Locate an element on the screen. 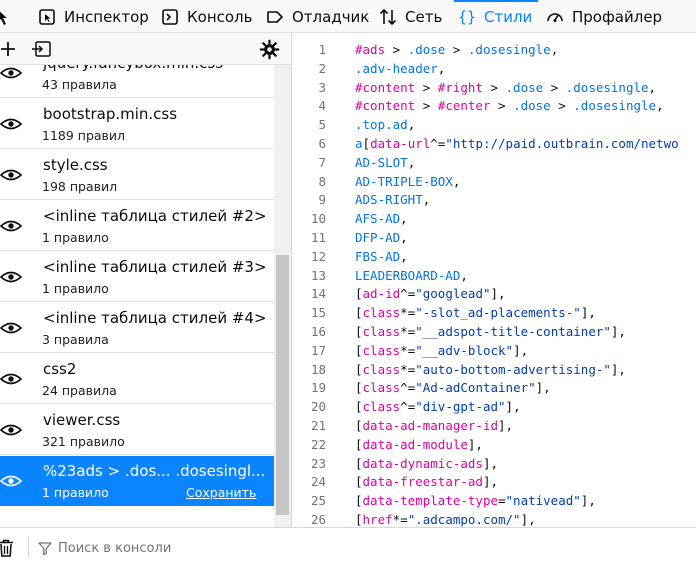  code-line: 5 .top.ad, is located at coordinates (494, 124).